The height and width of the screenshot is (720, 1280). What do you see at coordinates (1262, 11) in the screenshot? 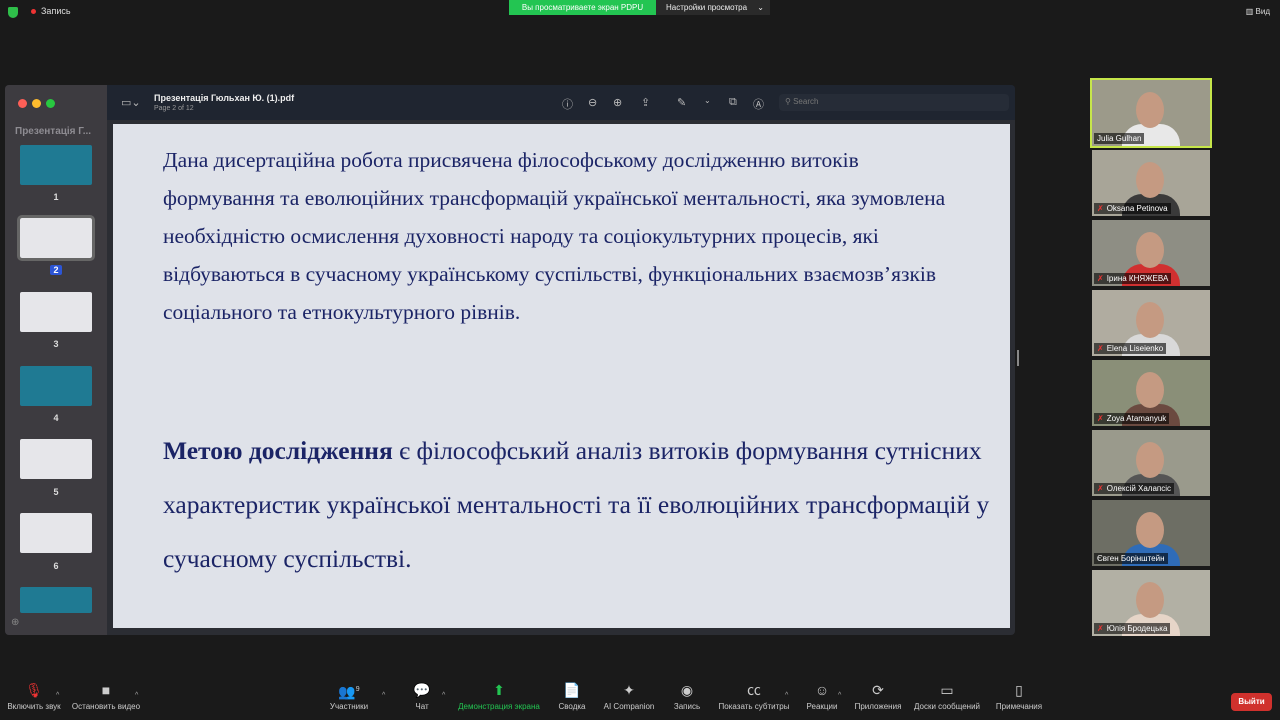
I see `view-label: Вид` at bounding box center [1262, 11].